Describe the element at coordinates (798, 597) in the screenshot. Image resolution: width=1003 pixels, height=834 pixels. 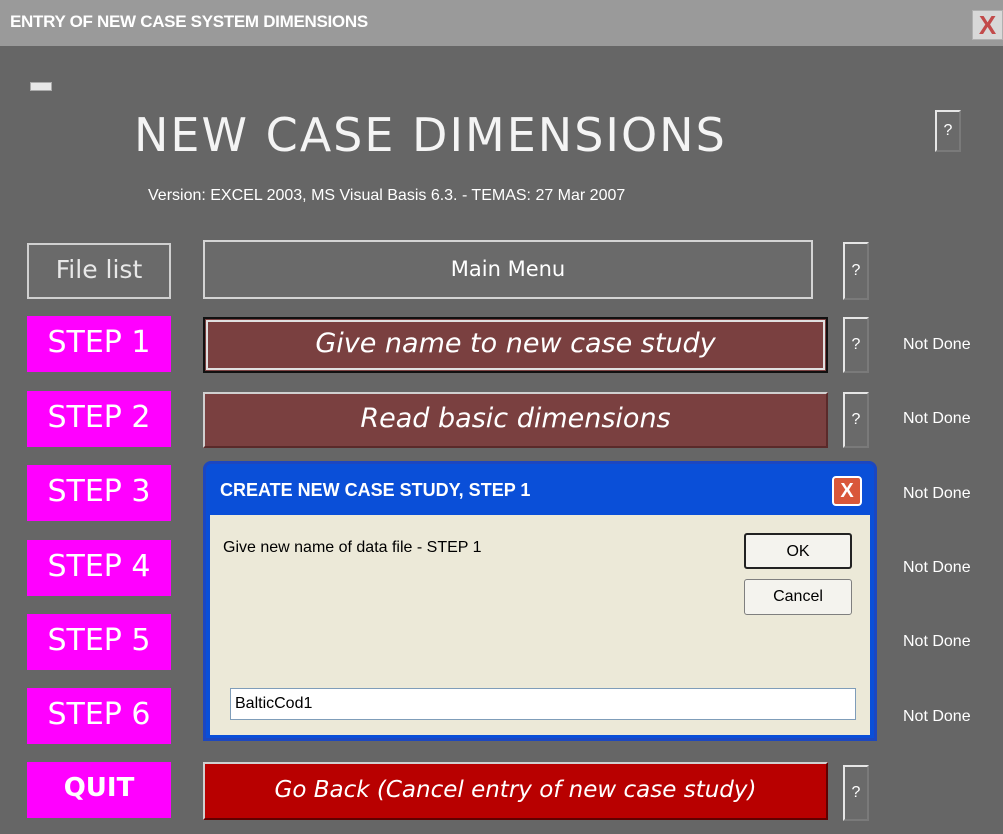
I see `cancel-button: Cancel` at that location.